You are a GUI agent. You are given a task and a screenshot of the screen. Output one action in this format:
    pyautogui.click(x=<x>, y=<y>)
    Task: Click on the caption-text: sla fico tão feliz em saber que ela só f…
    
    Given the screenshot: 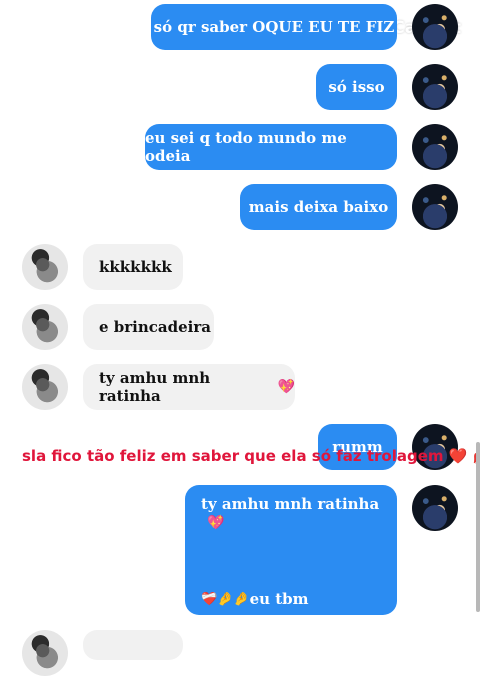 What is the action you would take?
    pyautogui.click(x=233, y=456)
    